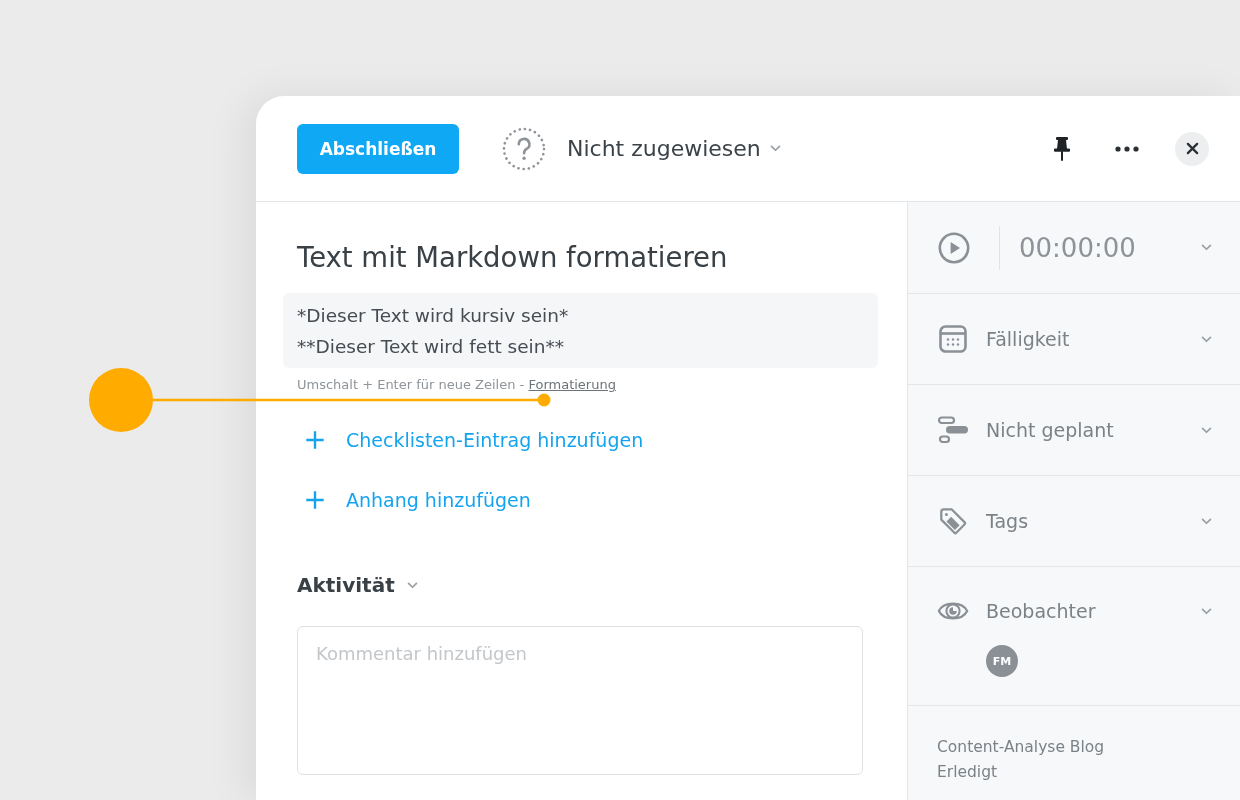 The image size is (1240, 800). I want to click on section-label: Beobachter, so click(1041, 611).